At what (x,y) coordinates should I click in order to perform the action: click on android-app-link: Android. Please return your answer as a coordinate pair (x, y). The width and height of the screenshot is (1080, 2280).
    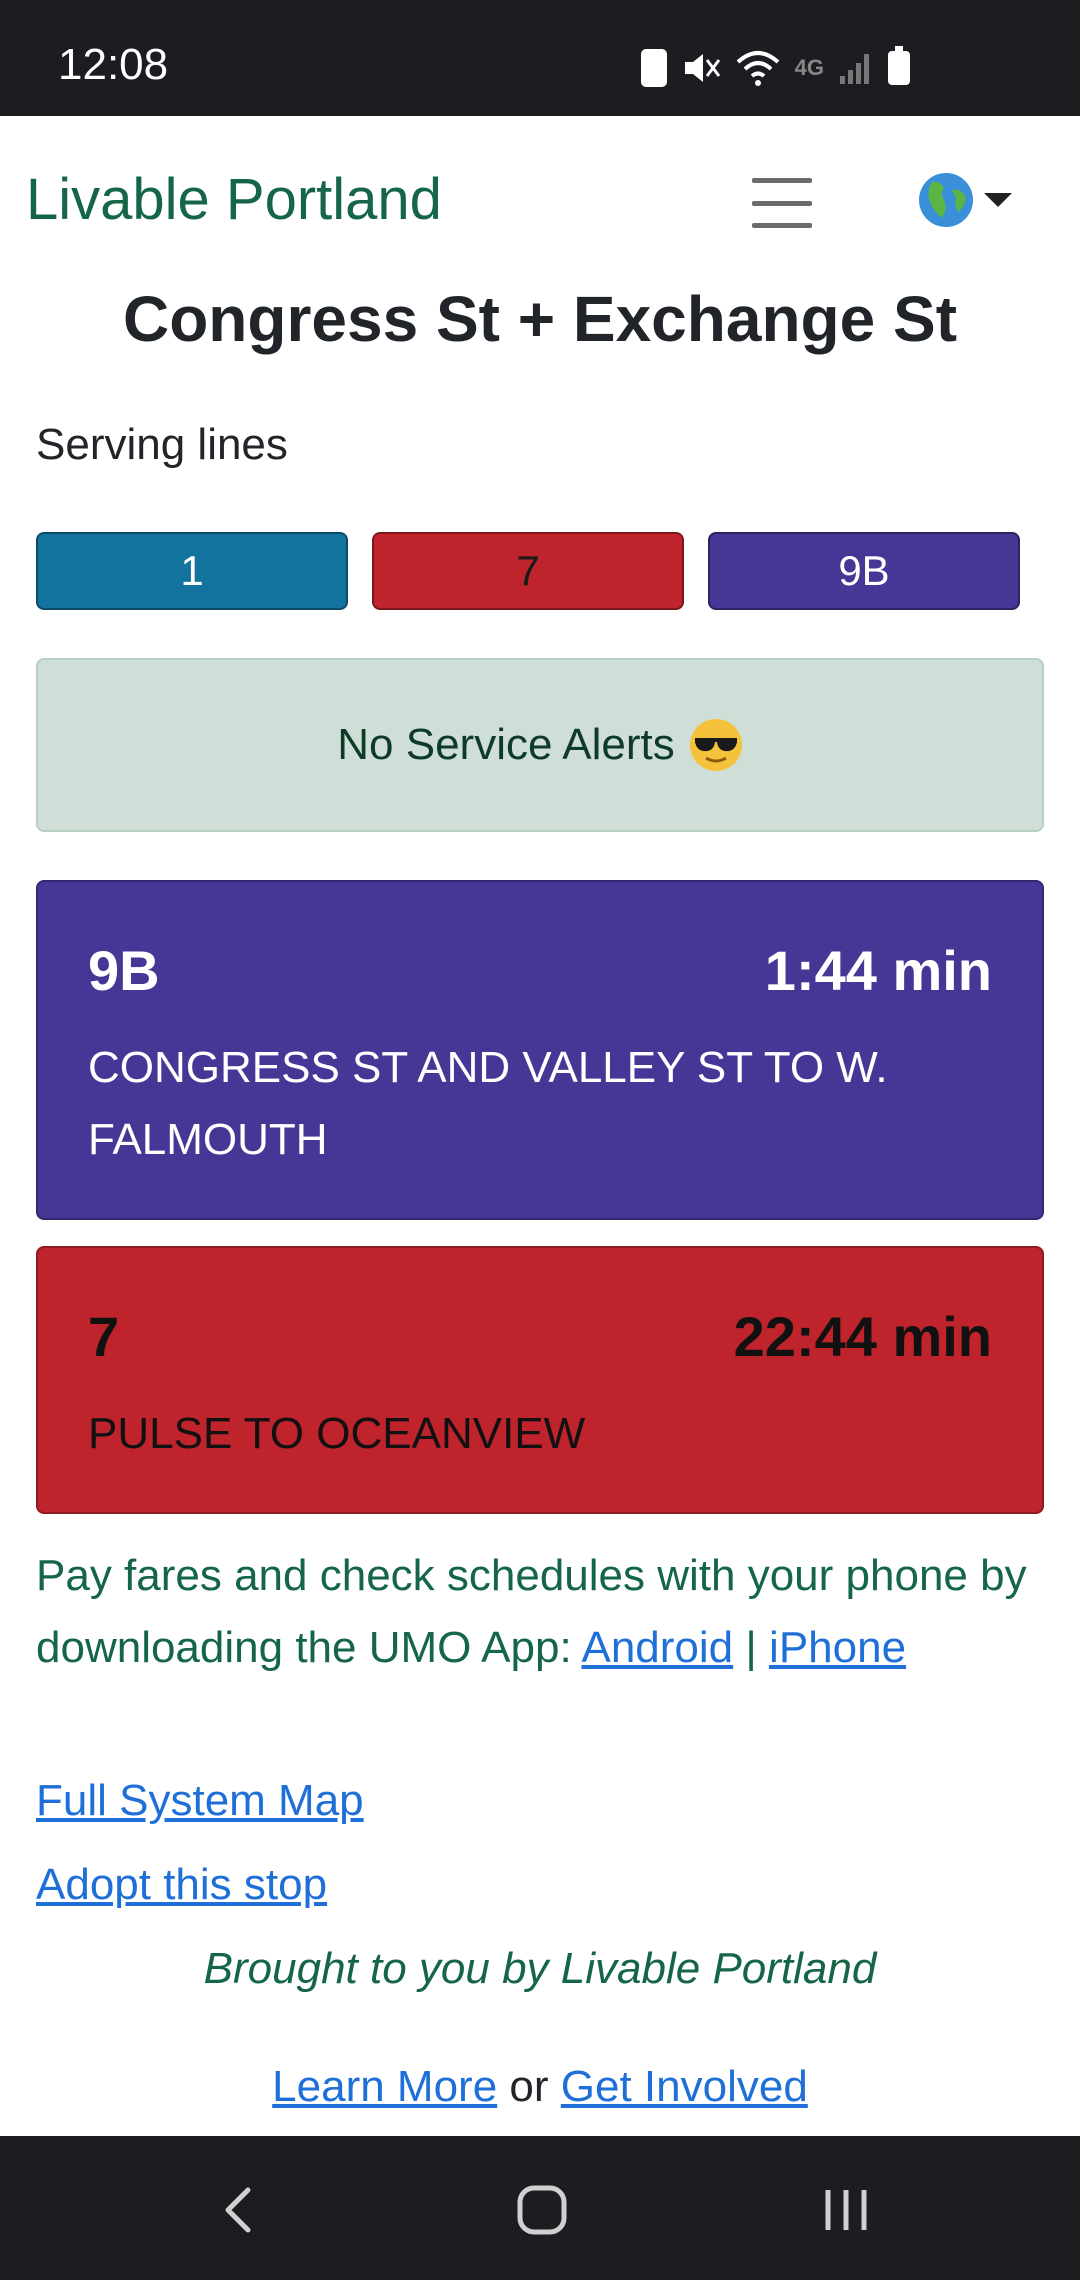
    Looking at the image, I should click on (657, 1647).